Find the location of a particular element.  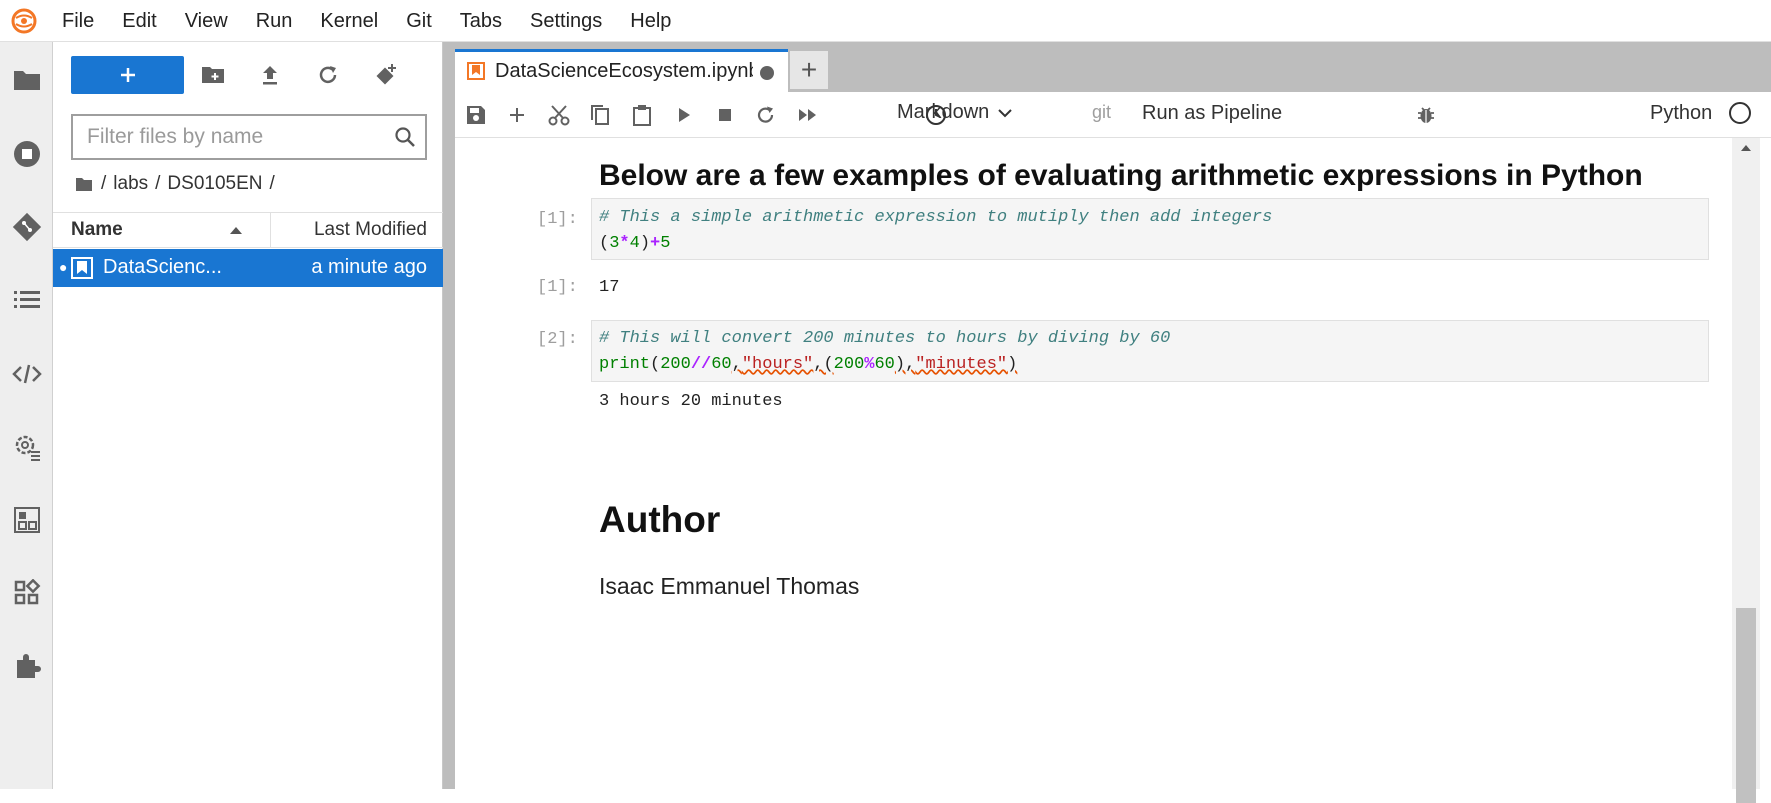

output-prompt: [1]: is located at coordinates (557, 287).